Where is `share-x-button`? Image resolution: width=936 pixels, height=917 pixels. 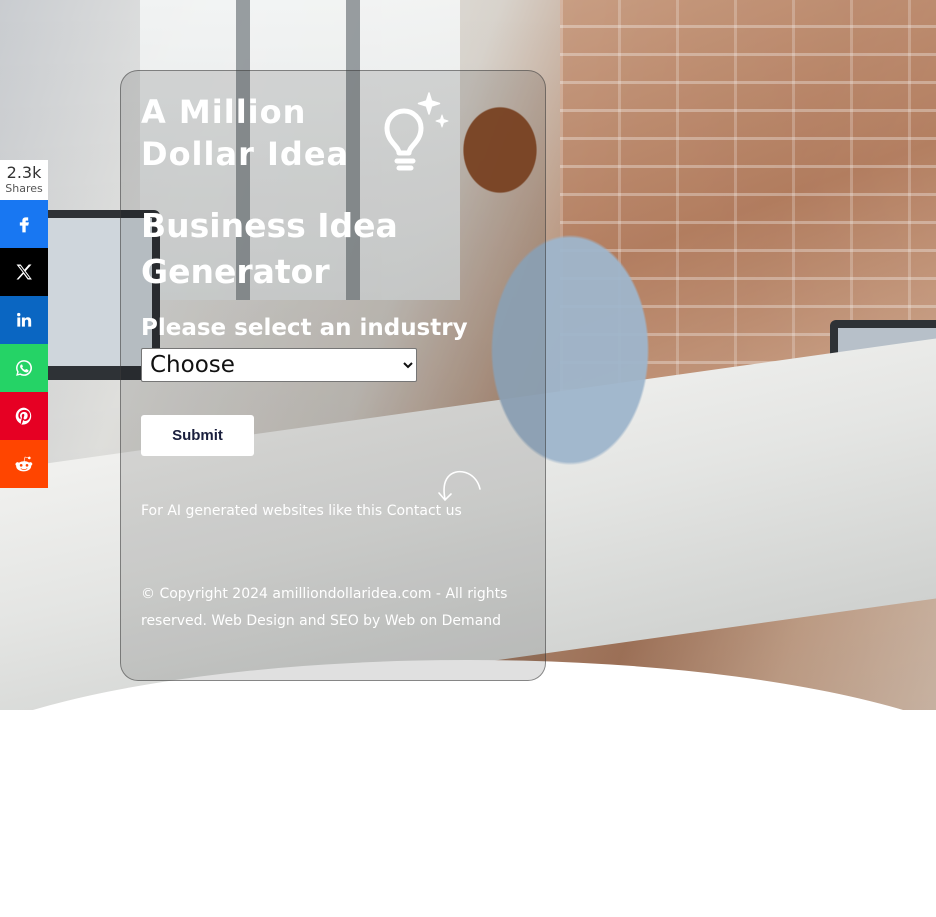
share-x-button is located at coordinates (24, 272).